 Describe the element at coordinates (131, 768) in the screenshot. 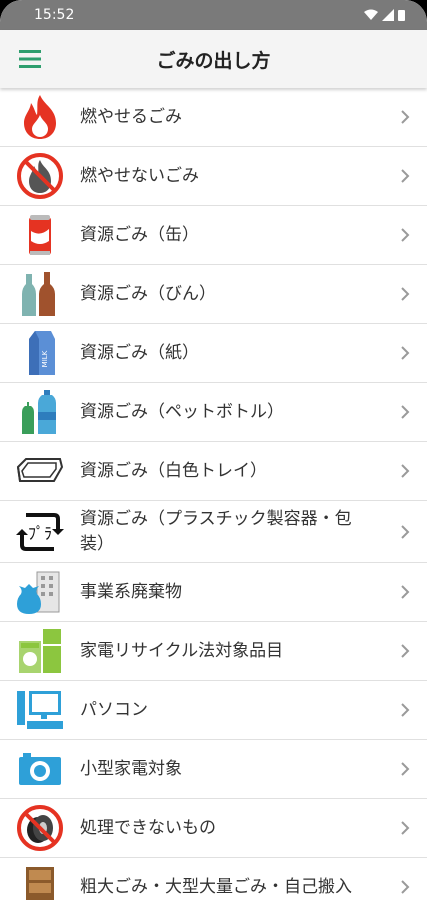

I see `list-item-label: 小型家電対象` at that location.